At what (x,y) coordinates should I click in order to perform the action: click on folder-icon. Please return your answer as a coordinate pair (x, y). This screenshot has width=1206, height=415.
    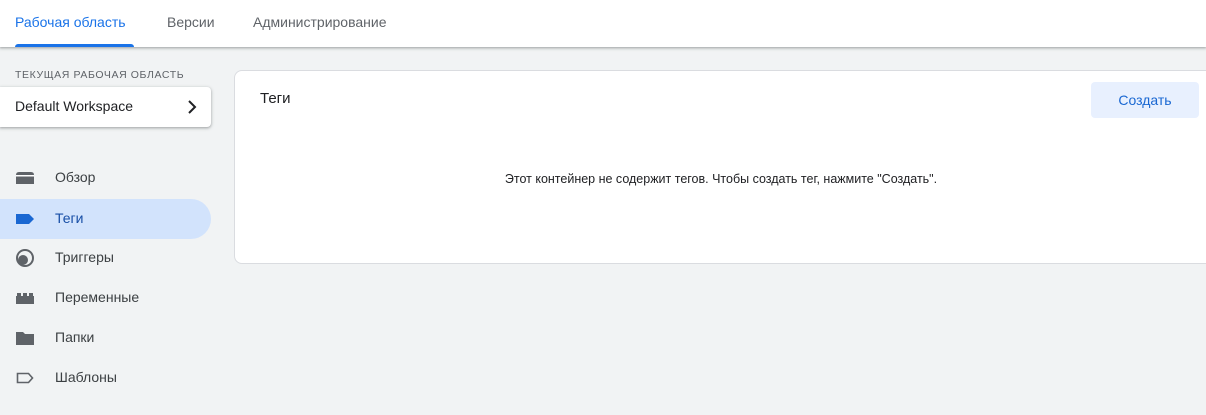
    Looking at the image, I should click on (25, 338).